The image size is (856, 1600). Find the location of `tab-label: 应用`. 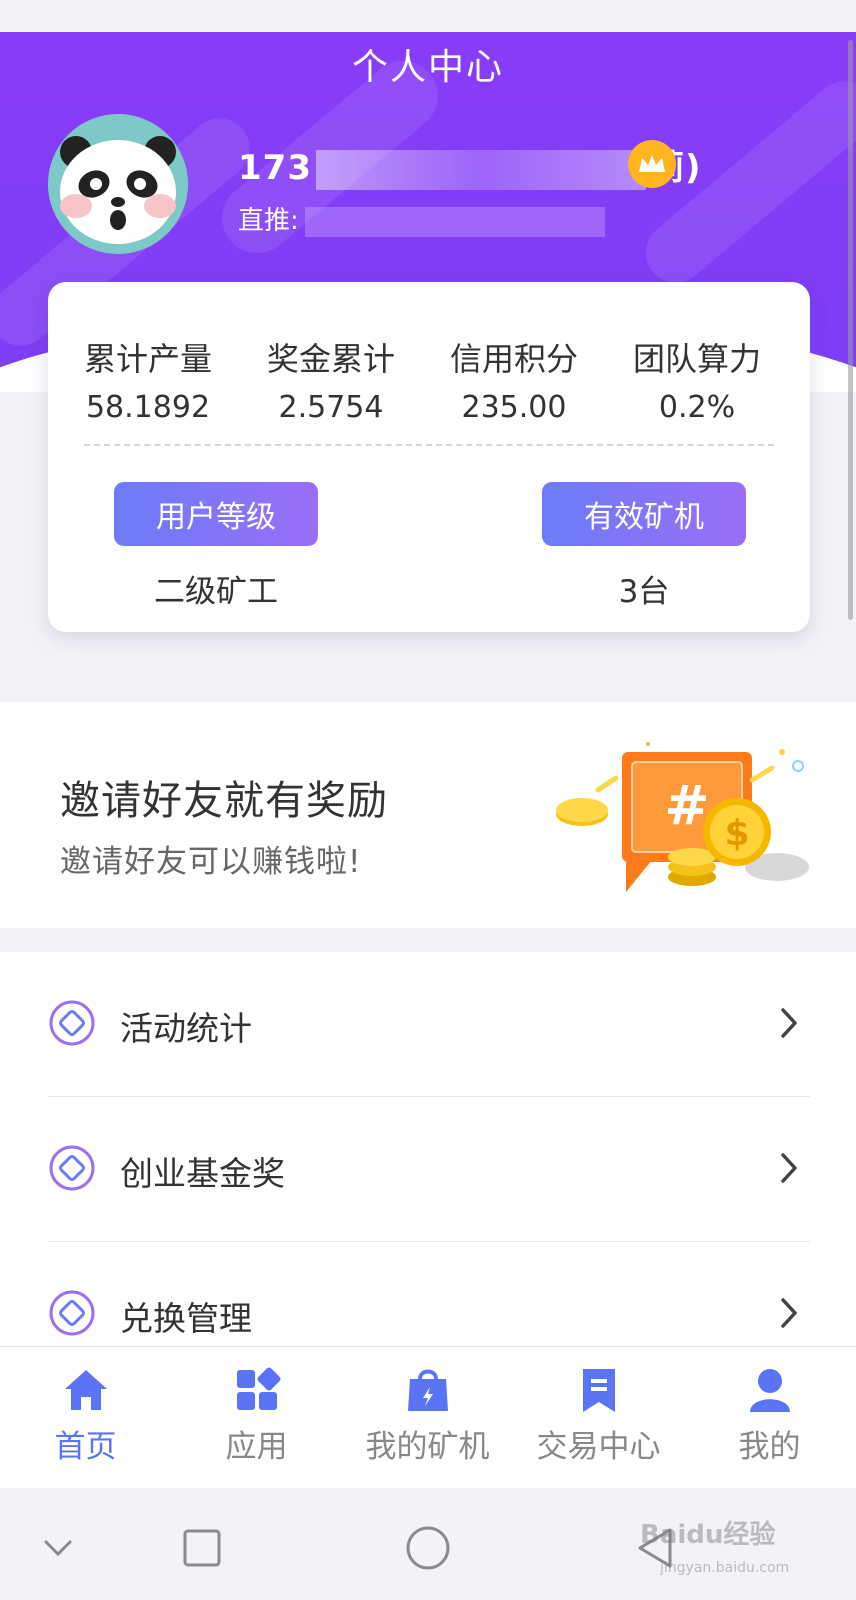

tab-label: 应用 is located at coordinates (256, 1447).